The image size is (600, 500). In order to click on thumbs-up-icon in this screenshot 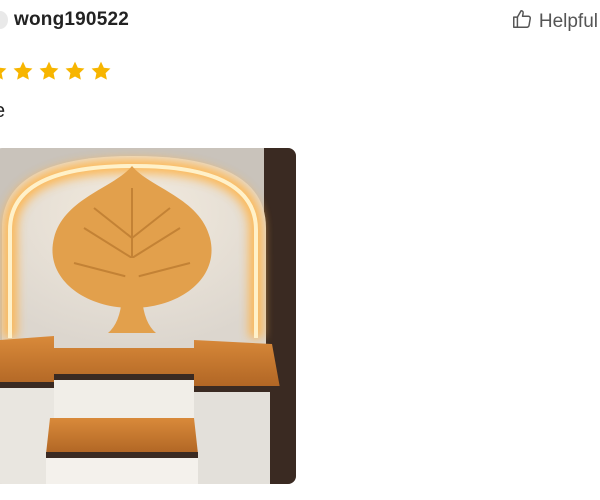, I will do `click(522, 22)`.